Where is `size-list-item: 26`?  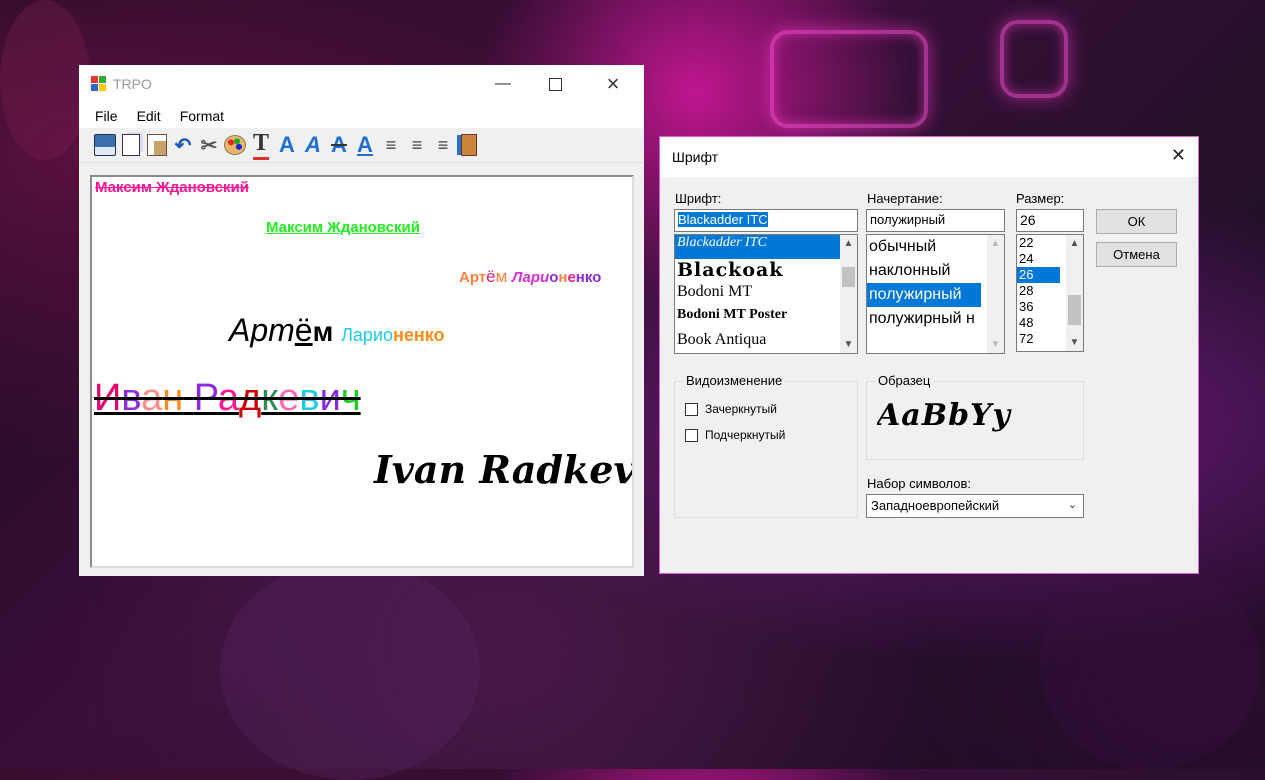
size-list-item: 26 is located at coordinates (1038, 275).